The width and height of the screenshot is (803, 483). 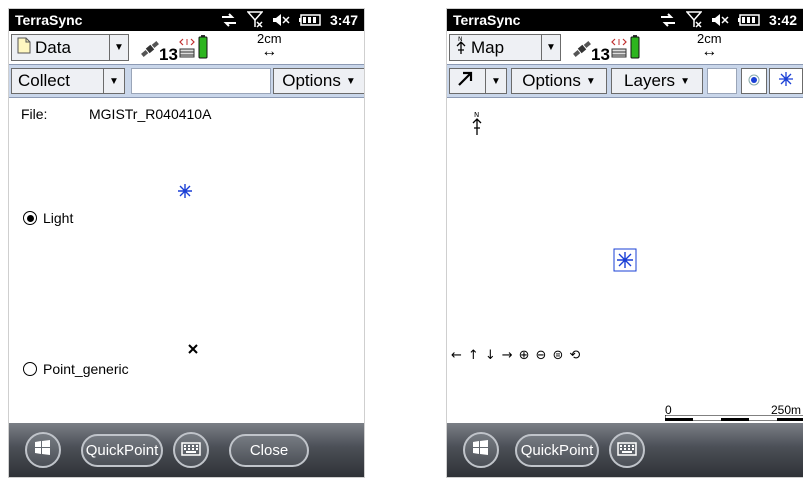 What do you see at coordinates (186, 20) in the screenshot?
I see `status-bar: TerraSync 3:47` at bounding box center [186, 20].